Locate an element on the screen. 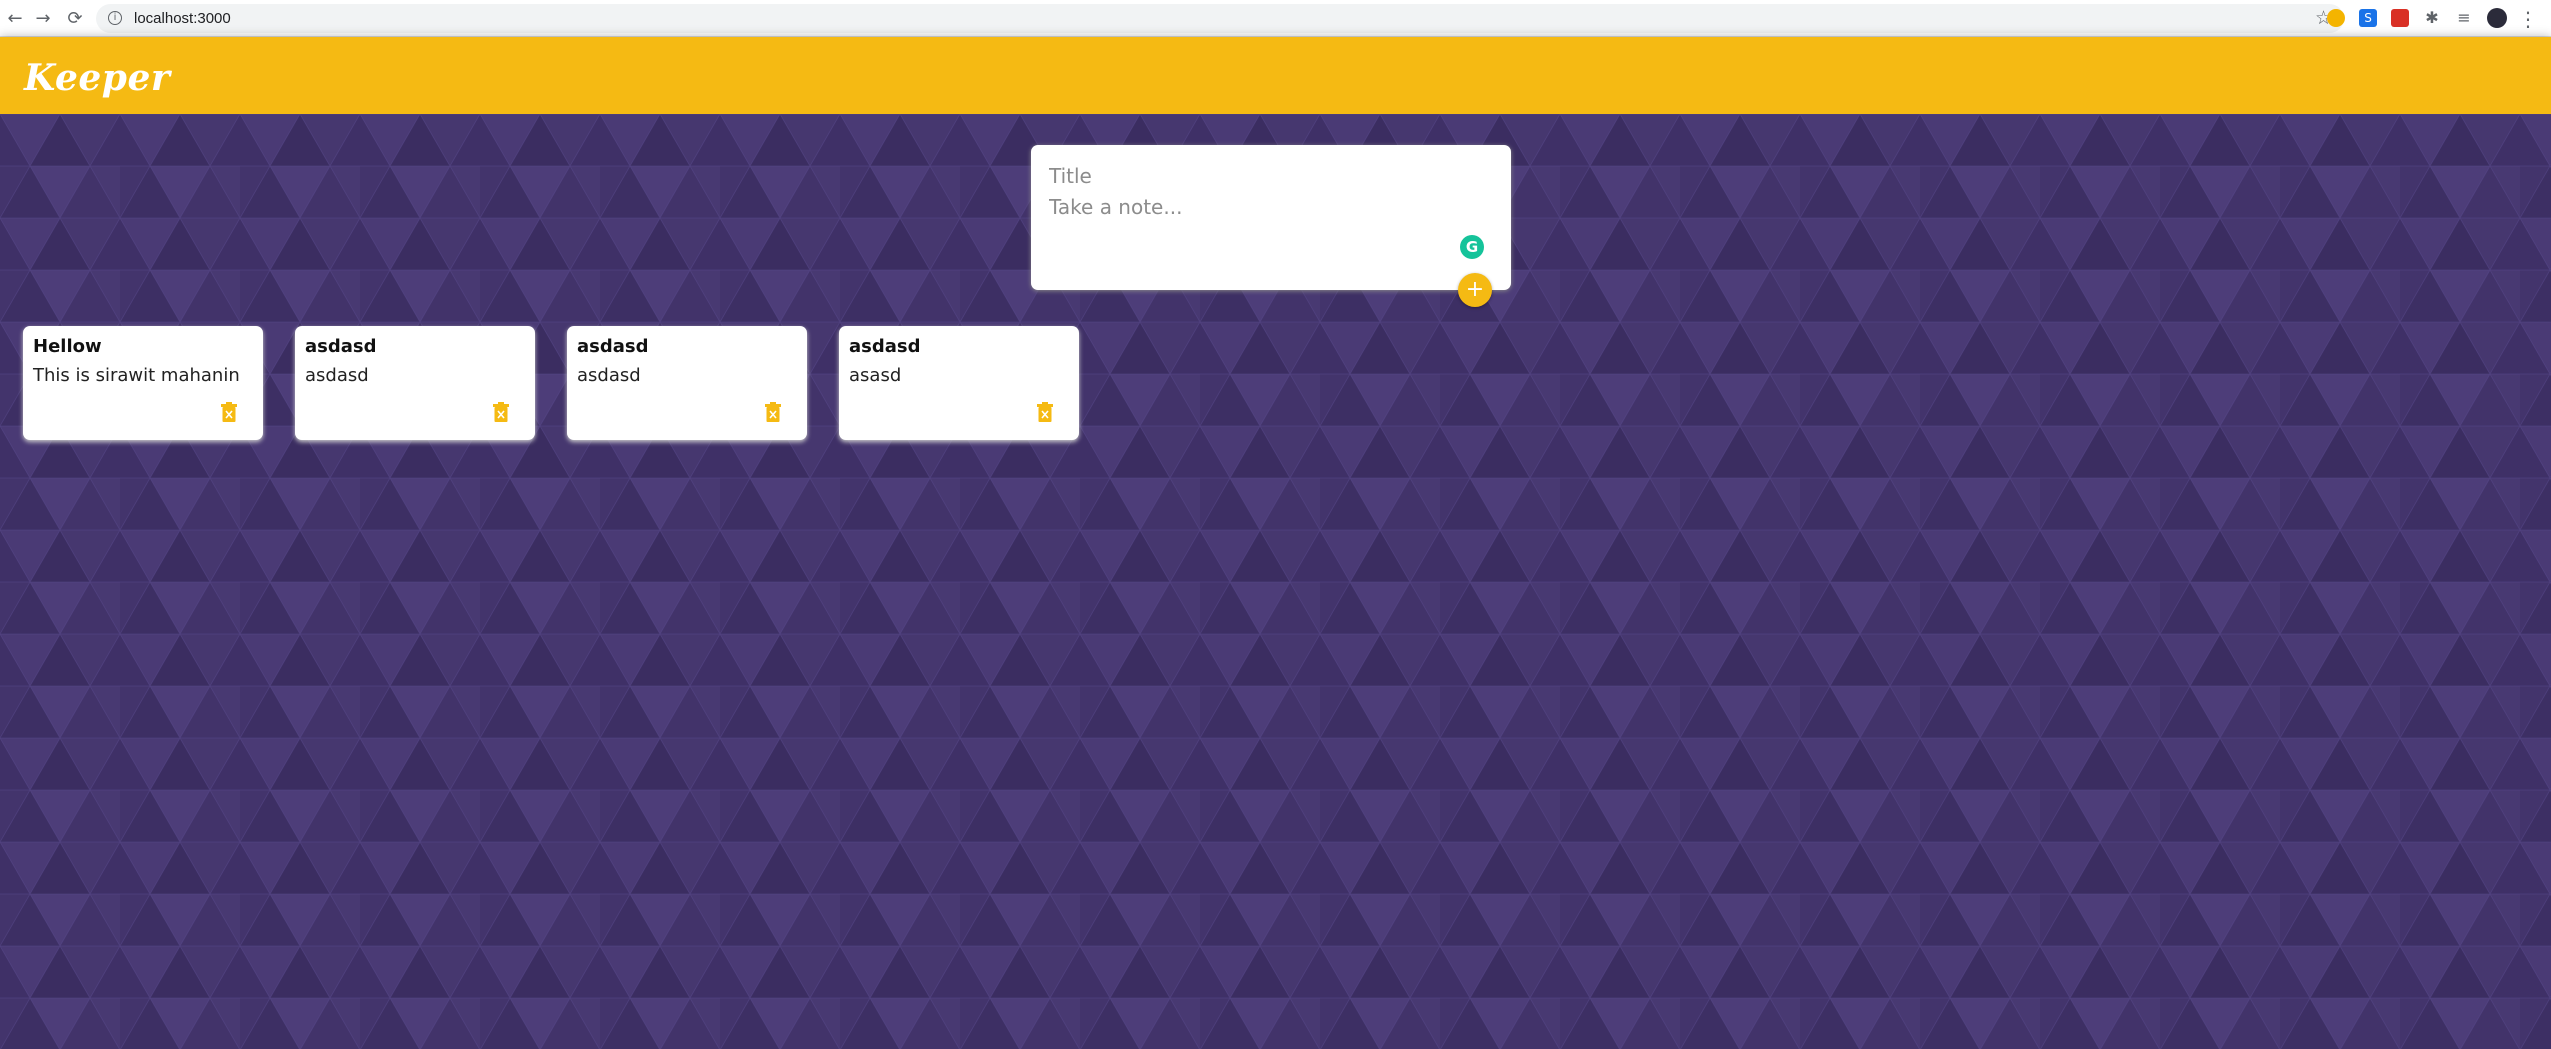  plus-icon: + is located at coordinates (1475, 289).